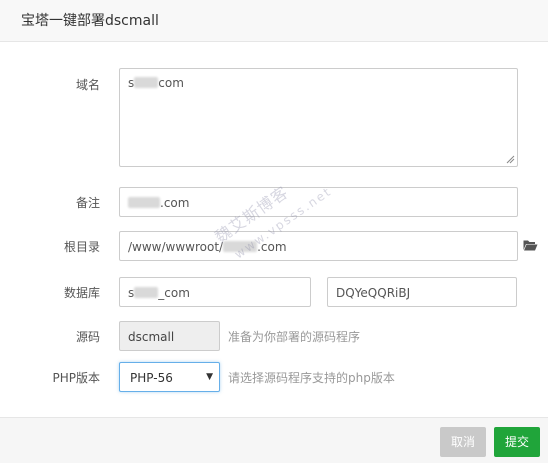 This screenshot has width=548, height=463. What do you see at coordinates (90, 21) in the screenshot?
I see `dialog-title: 宝塔一键部署dscmall` at bounding box center [90, 21].